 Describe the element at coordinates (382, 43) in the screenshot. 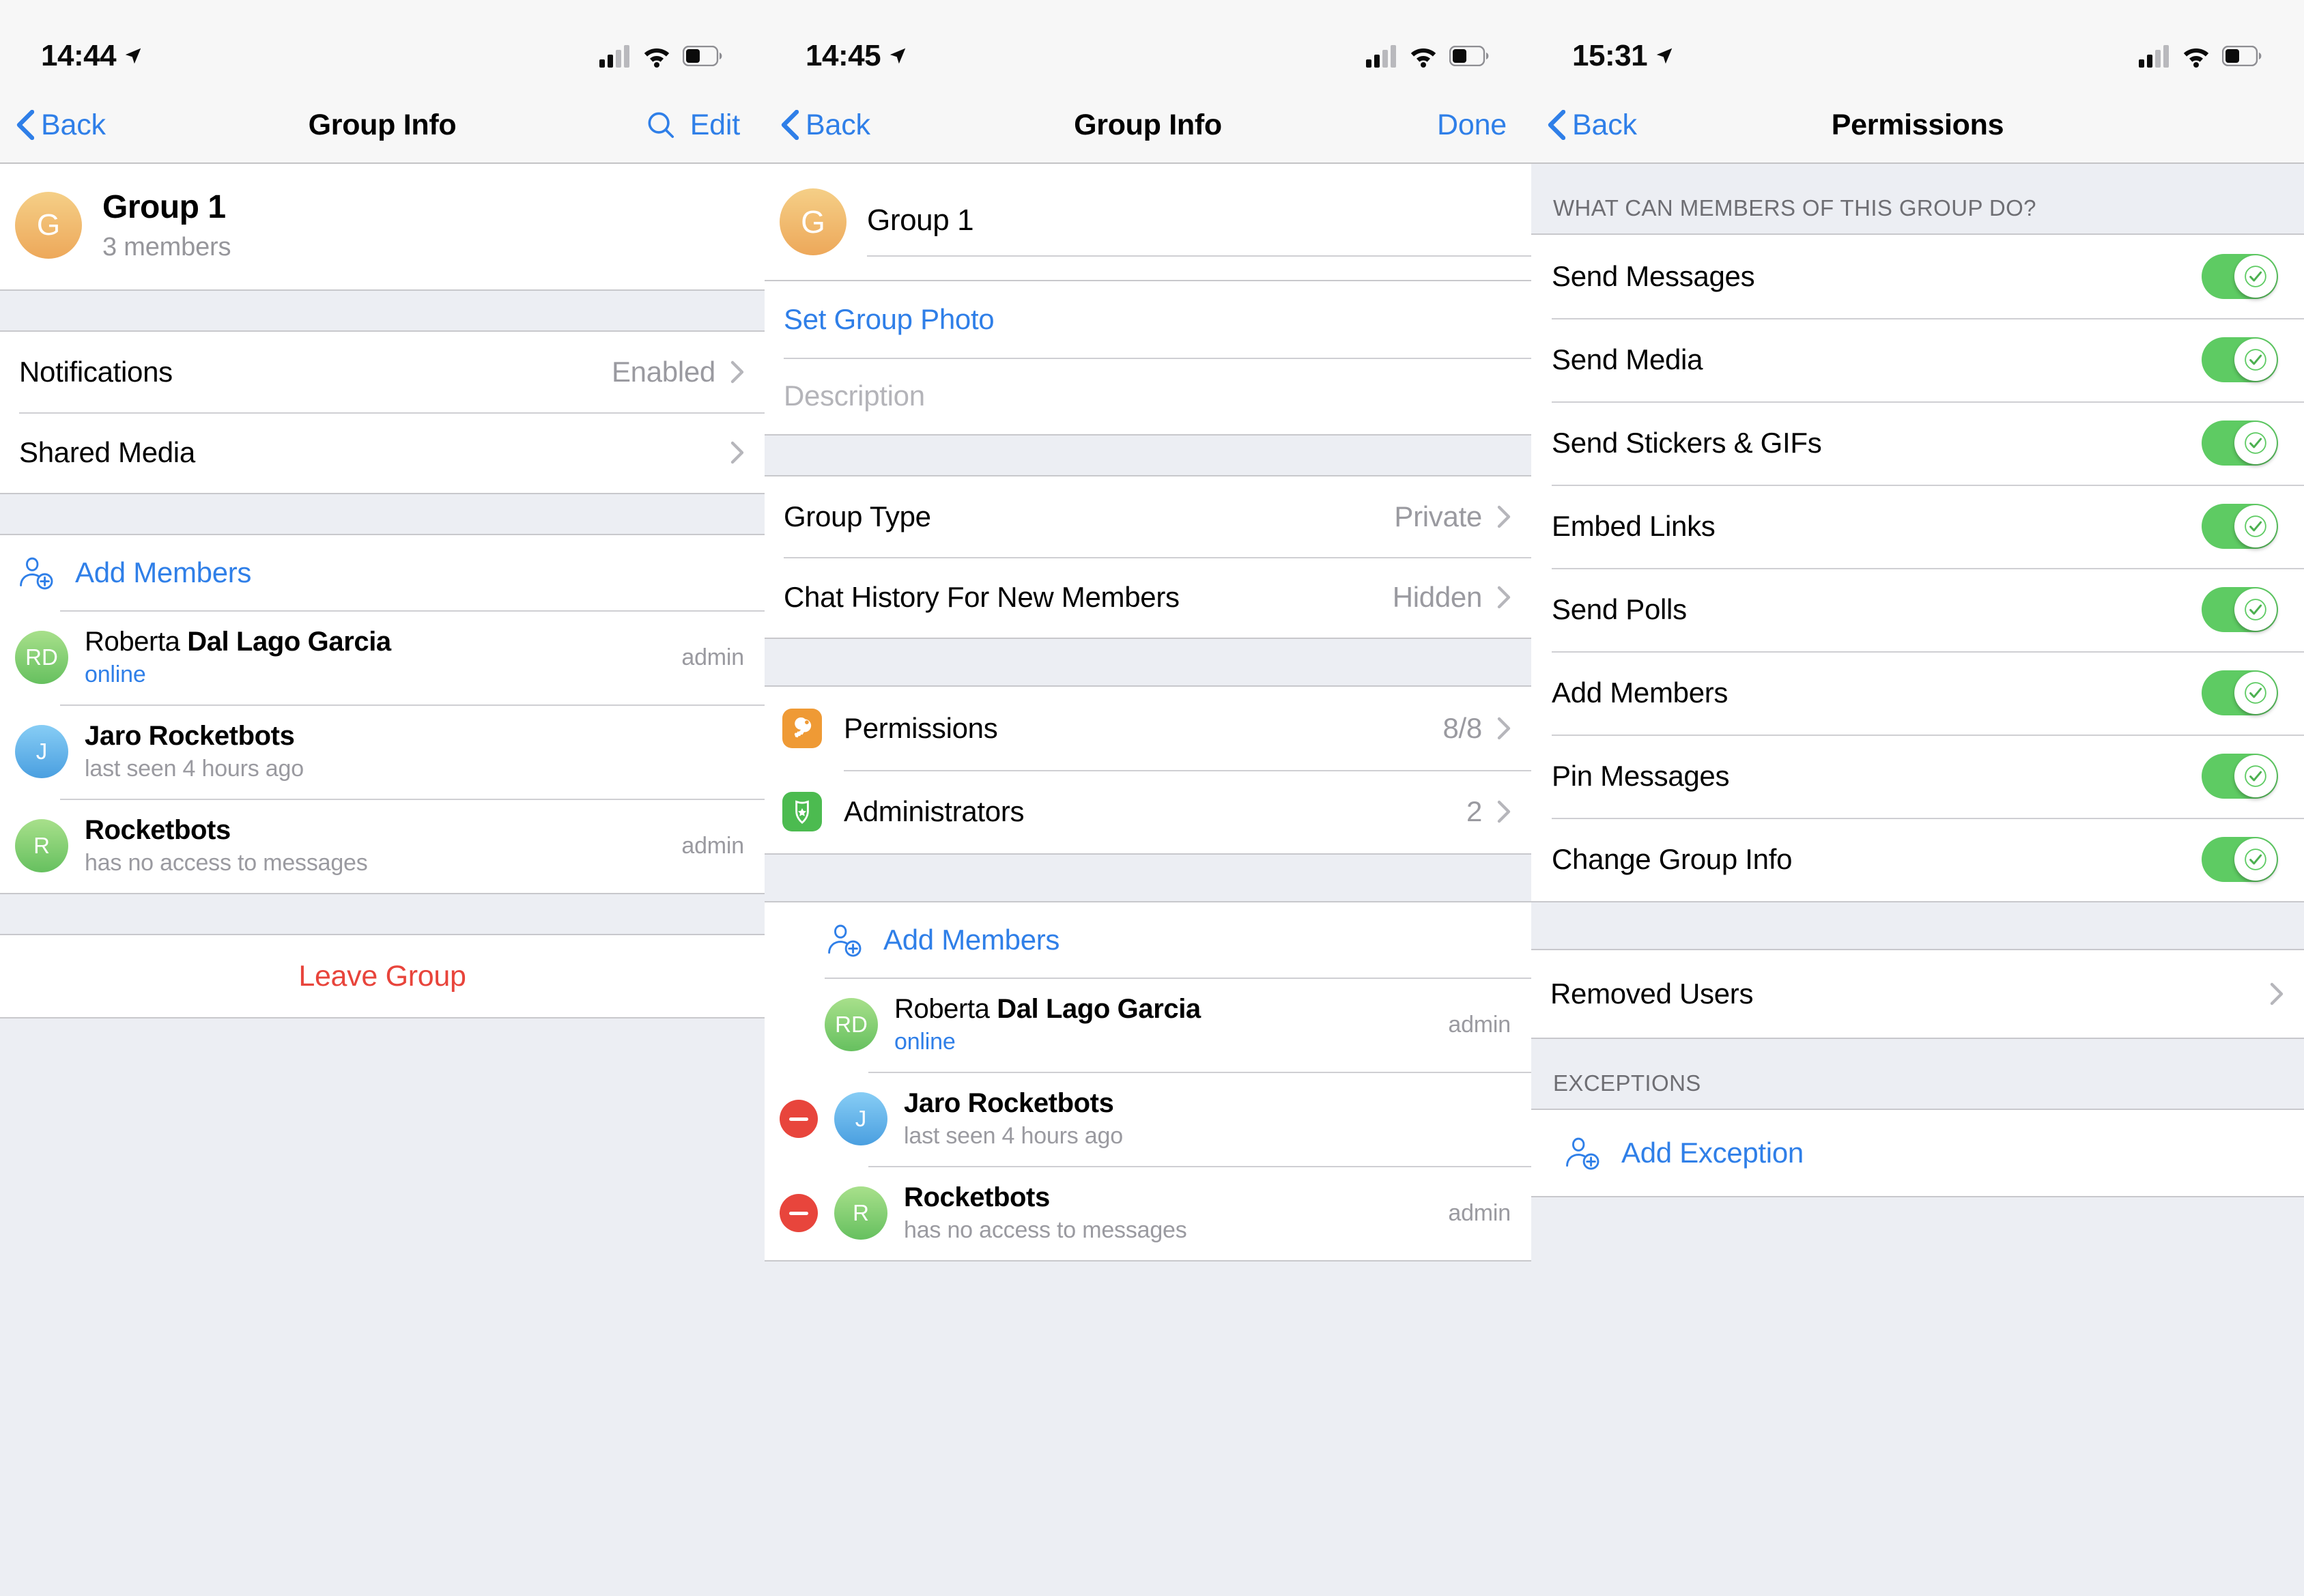

I see `status-bar: 14:44` at that location.